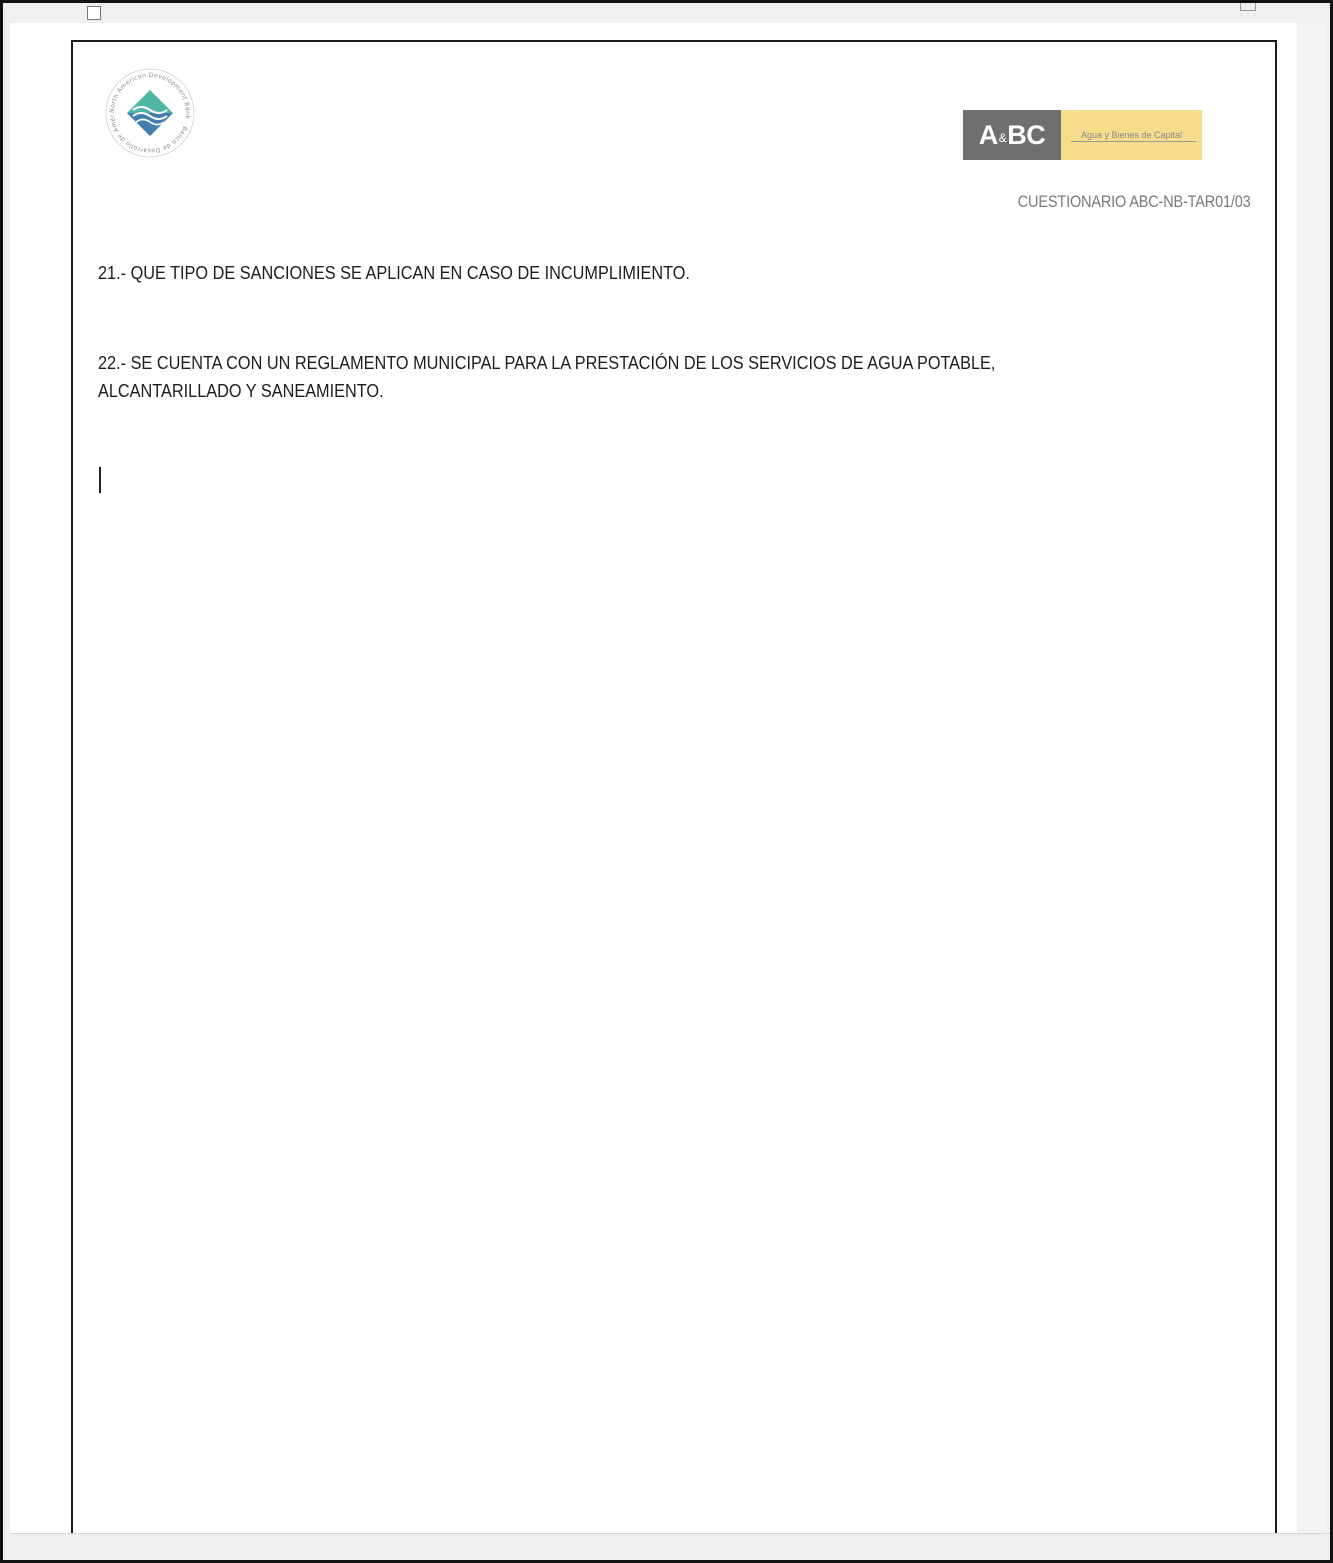 Image resolution: width=1333 pixels, height=1563 pixels. What do you see at coordinates (1012, 135) in the screenshot?
I see `abc-logo-mark: A & BC` at bounding box center [1012, 135].